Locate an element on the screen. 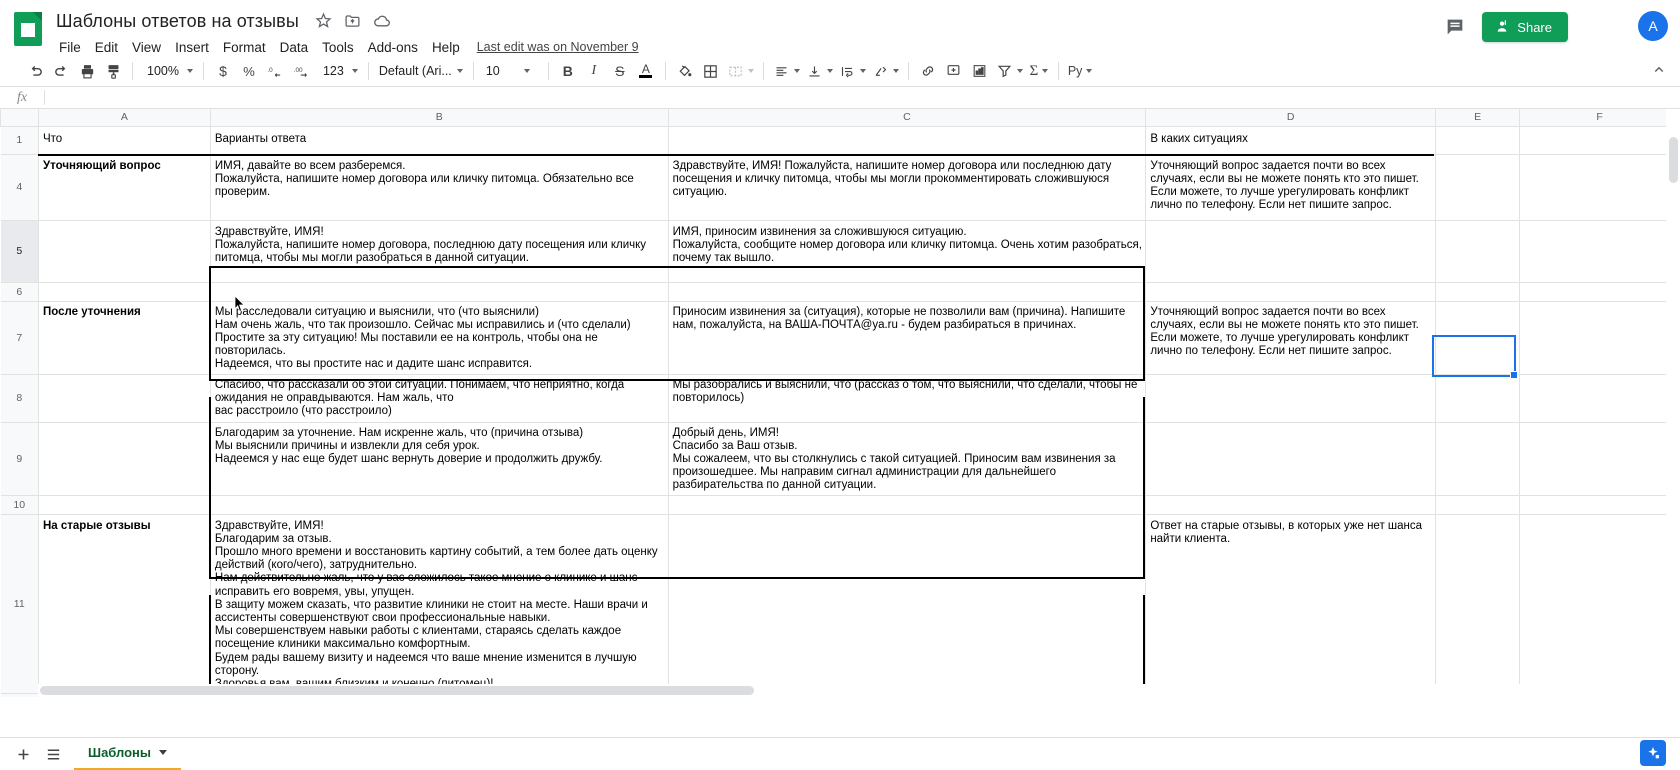 Image resolution: width=1680 pixels, height=770 pixels. column-header-b: B is located at coordinates (439, 118).